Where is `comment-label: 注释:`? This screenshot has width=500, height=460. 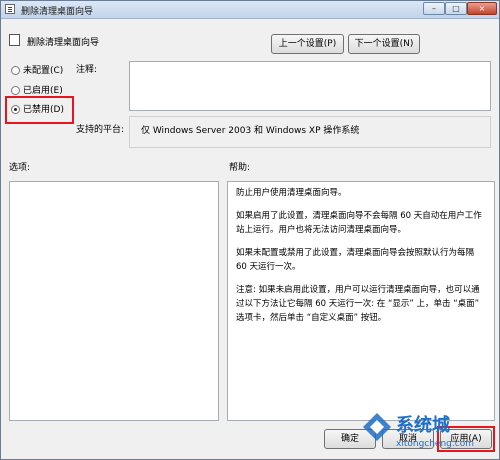 comment-label: 注释: is located at coordinates (87, 70).